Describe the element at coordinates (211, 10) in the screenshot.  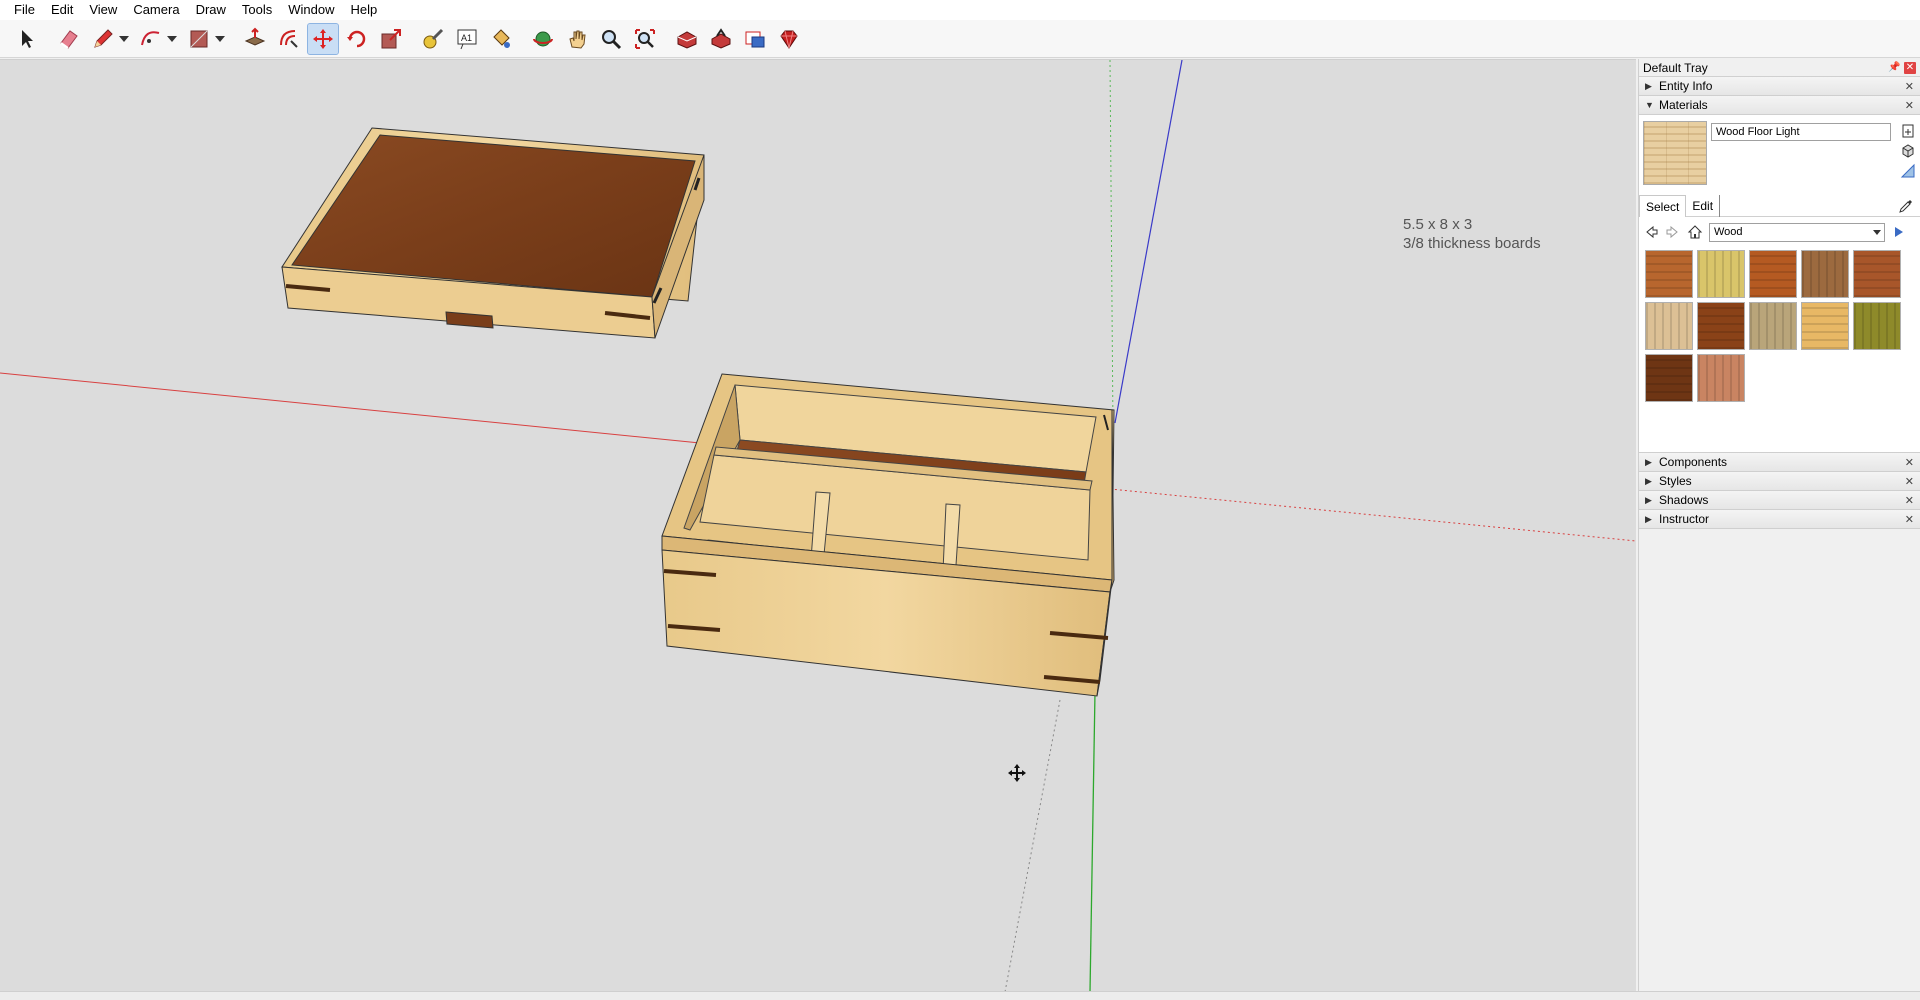
I see `menu-draw: Draw` at that location.